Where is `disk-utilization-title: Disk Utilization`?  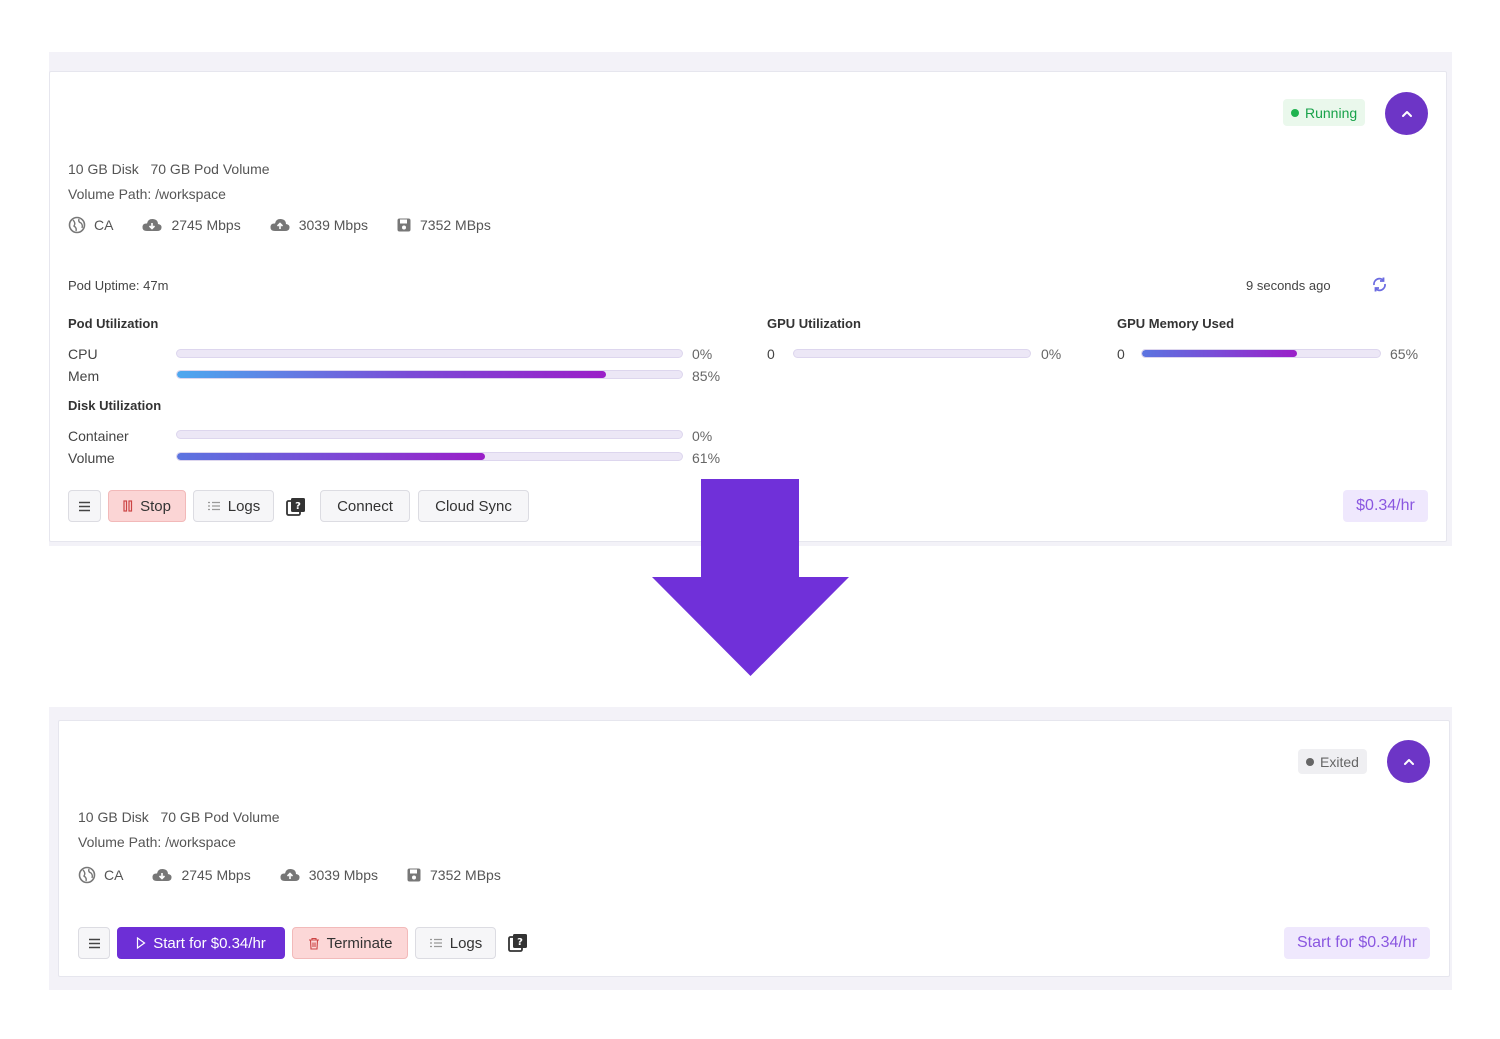 disk-utilization-title: Disk Utilization is located at coordinates (115, 405).